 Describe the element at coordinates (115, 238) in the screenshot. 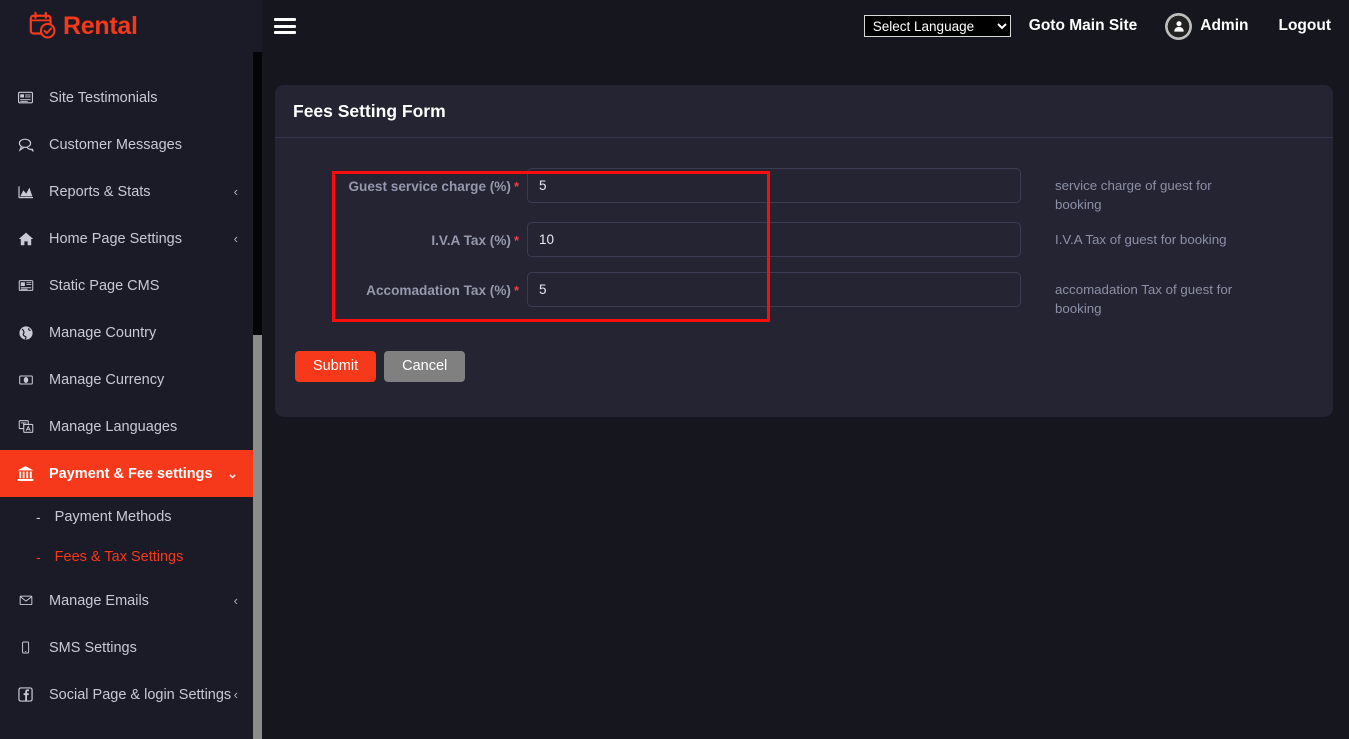

I see `sidebar-item-label: Home Page Settings` at that location.